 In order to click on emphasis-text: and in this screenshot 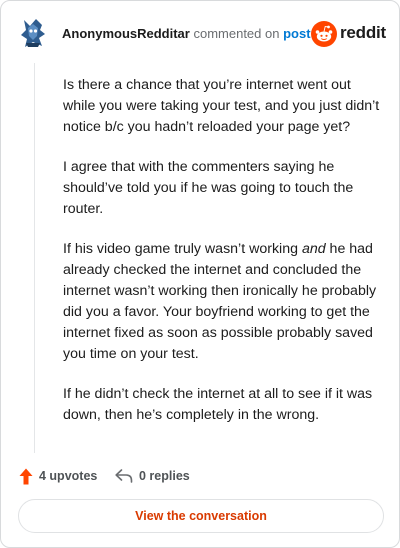, I will do `click(313, 249)`.